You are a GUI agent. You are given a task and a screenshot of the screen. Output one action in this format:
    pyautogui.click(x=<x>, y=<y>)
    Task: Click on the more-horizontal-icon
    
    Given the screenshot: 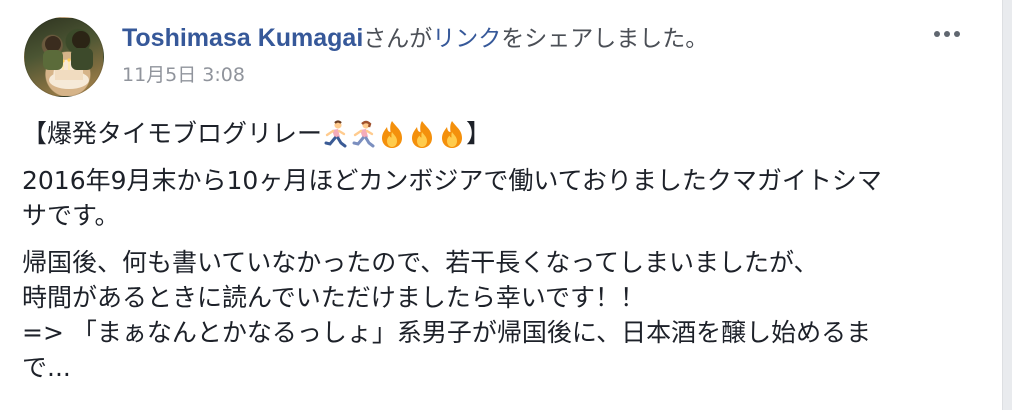 What is the action you would take?
    pyautogui.click(x=947, y=34)
    